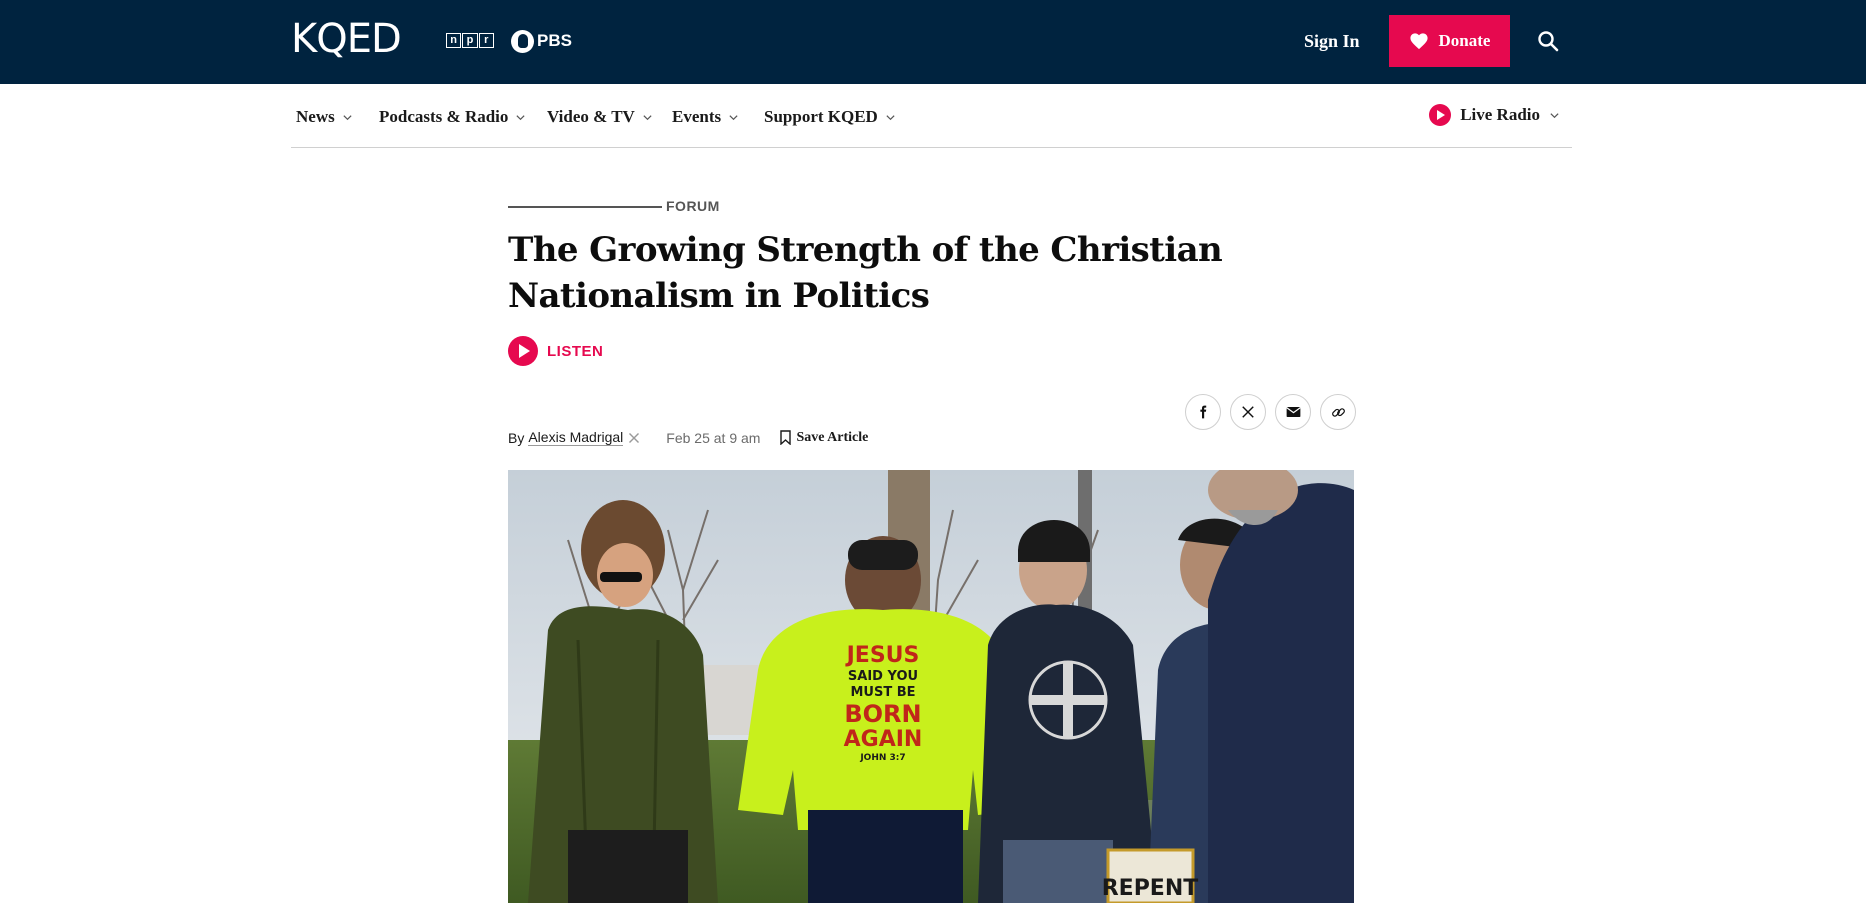  Describe the element at coordinates (1464, 40) in the screenshot. I see `donate-label: Donate` at that location.